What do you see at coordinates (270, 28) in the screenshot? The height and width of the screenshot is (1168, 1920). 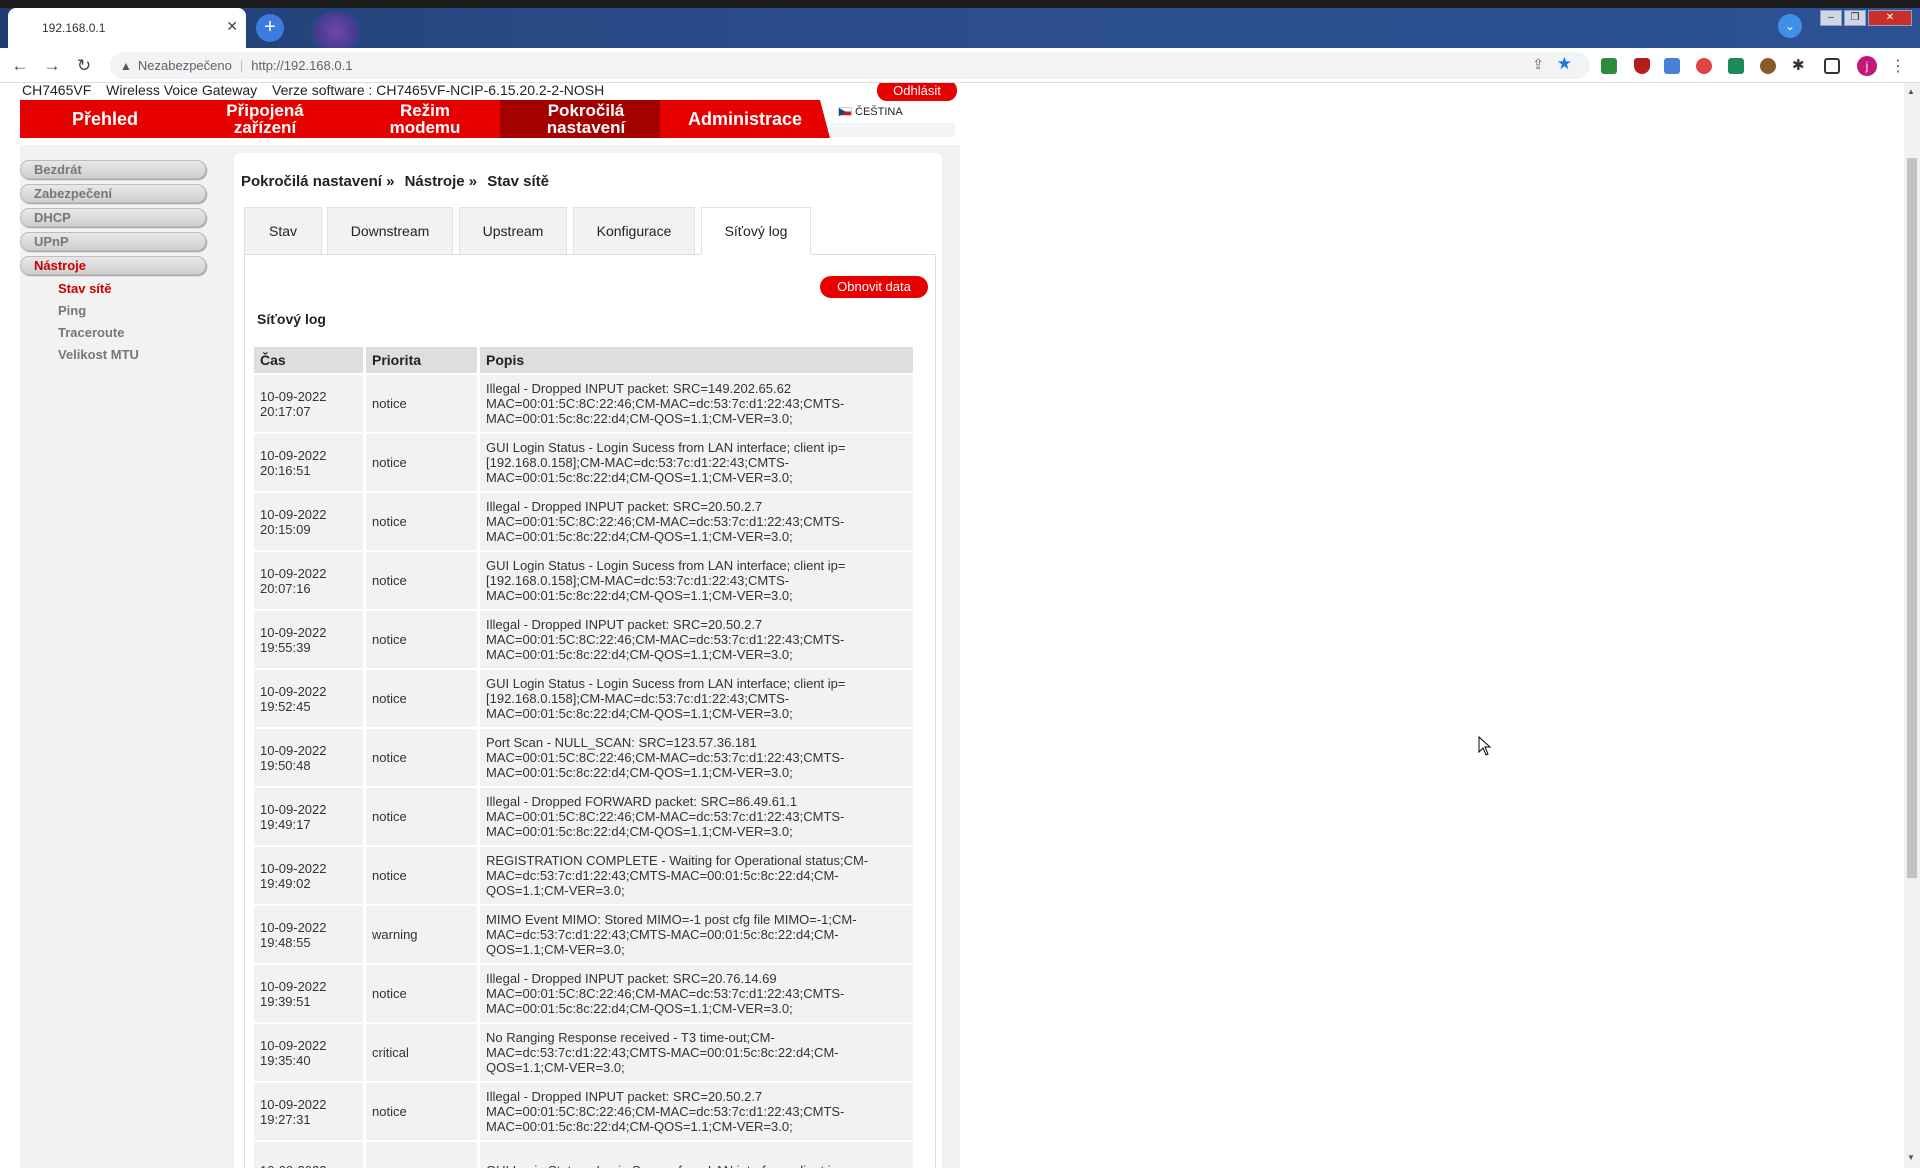 I see `new-tab-button: +` at bounding box center [270, 28].